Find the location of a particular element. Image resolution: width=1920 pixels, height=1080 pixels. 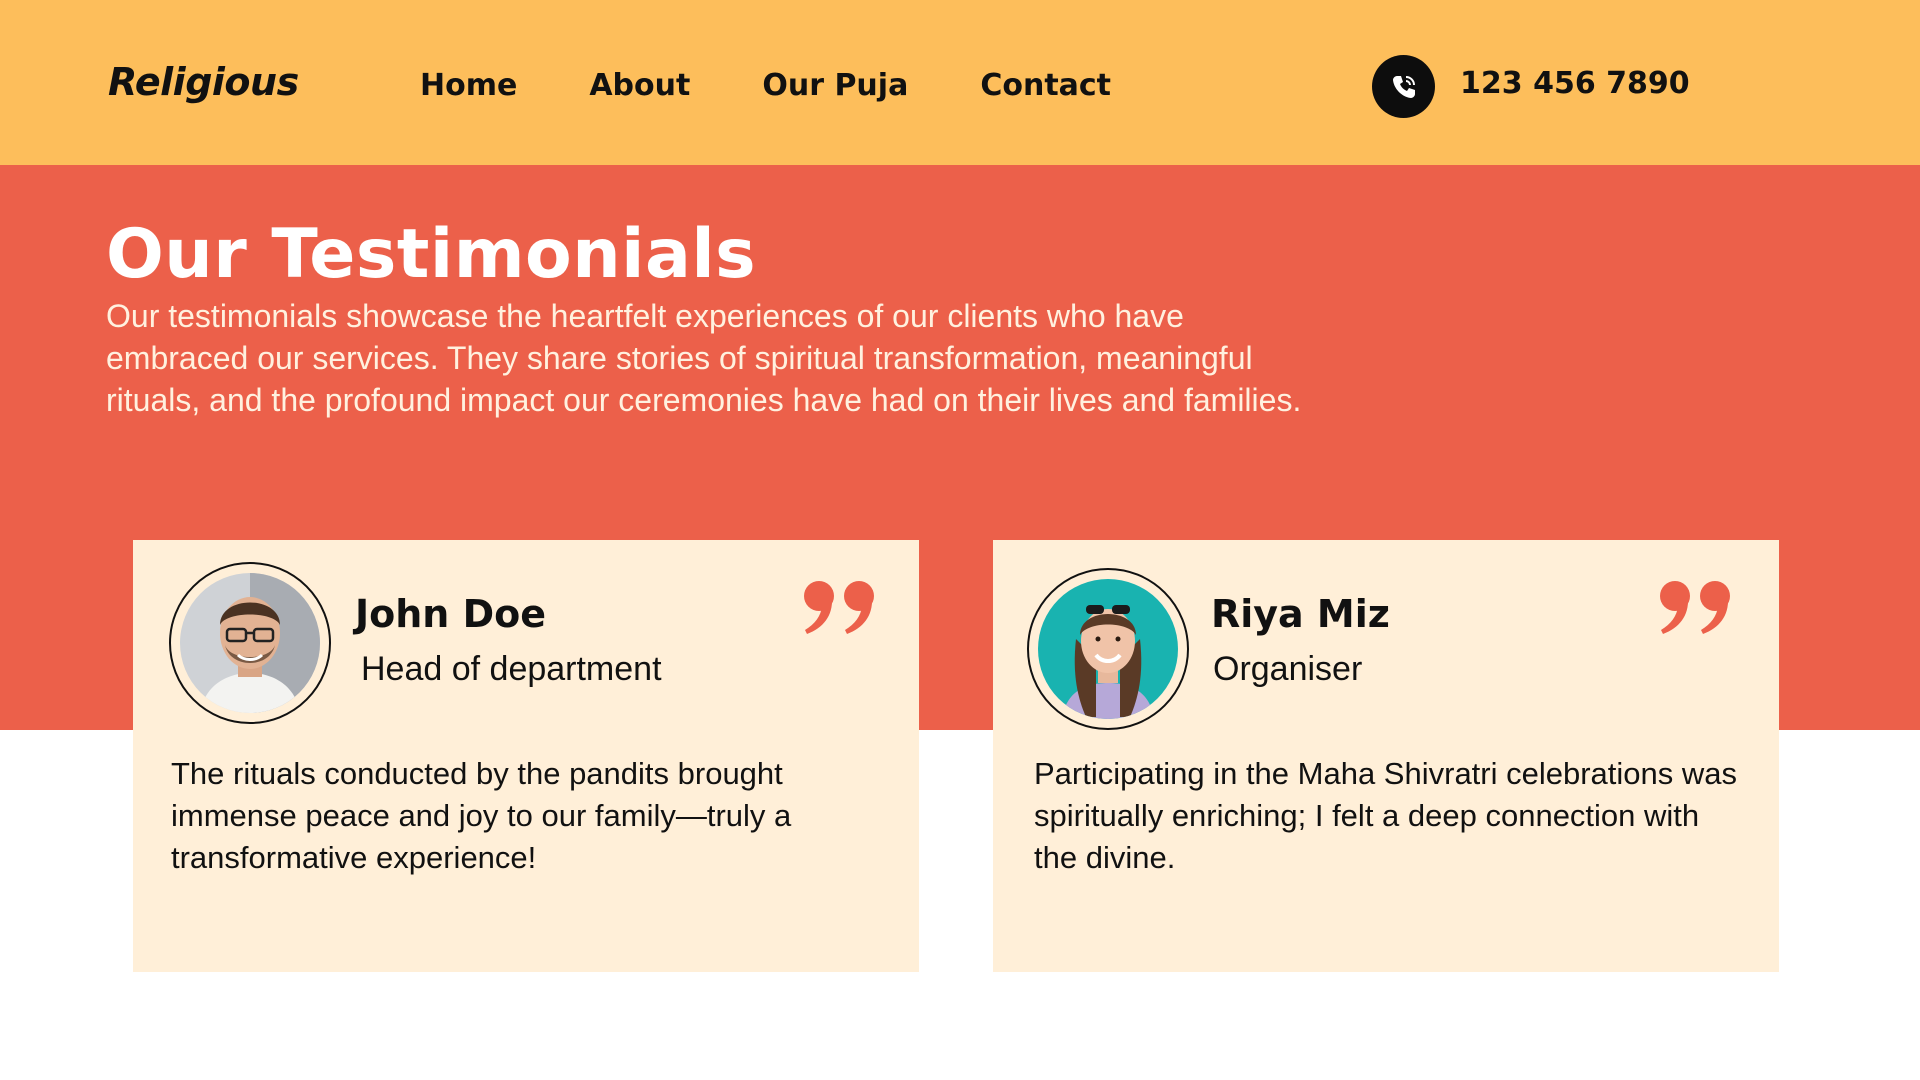

phone-icon is located at coordinates (1403, 86).